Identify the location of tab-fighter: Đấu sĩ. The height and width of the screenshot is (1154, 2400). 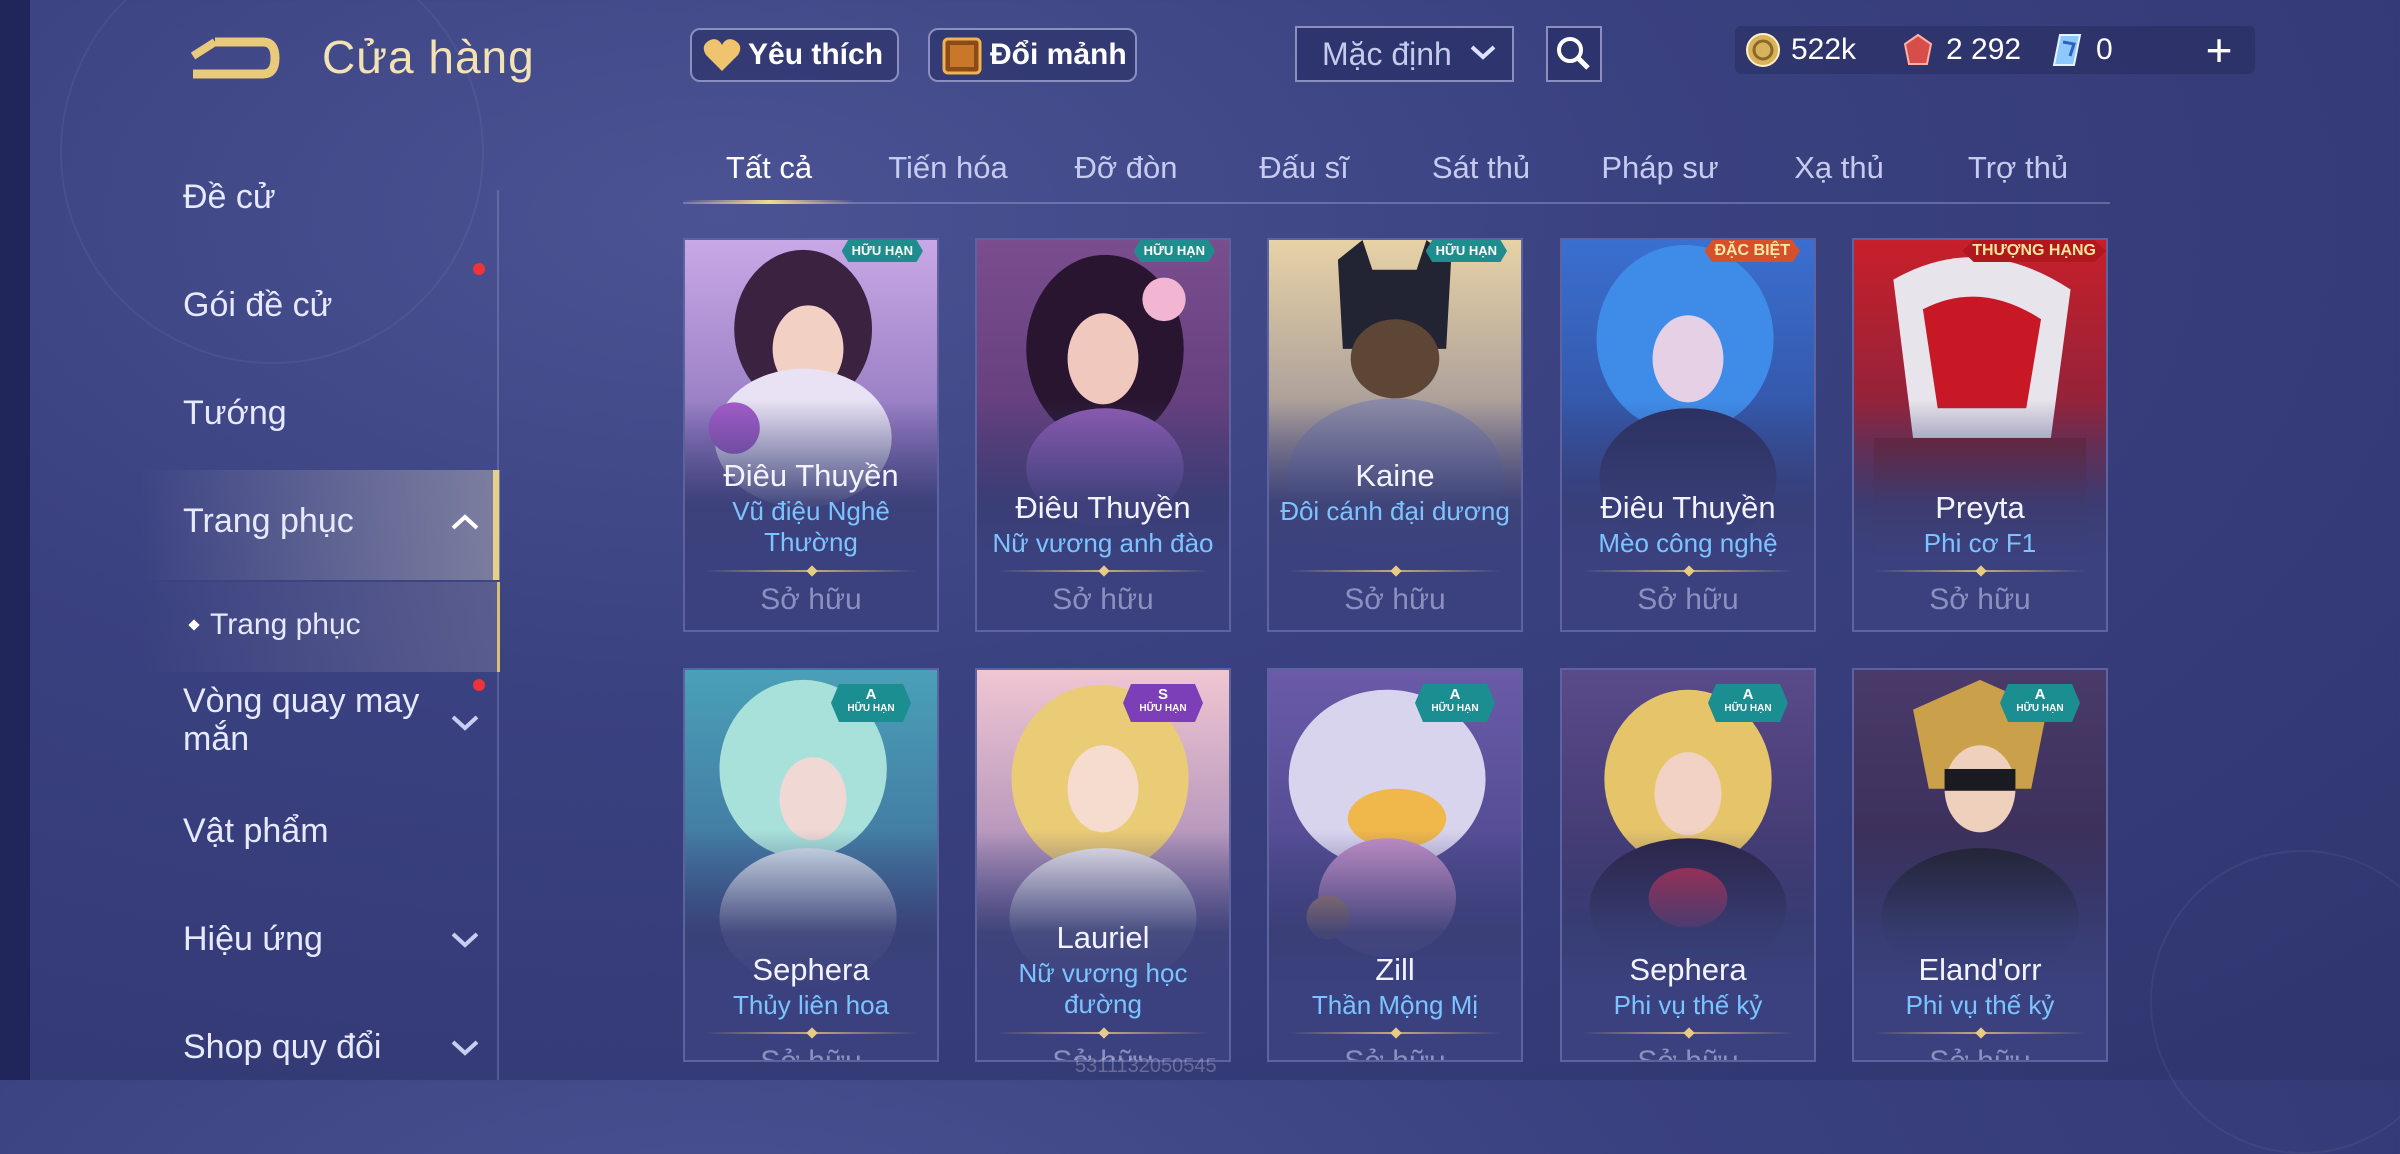
(1304, 168).